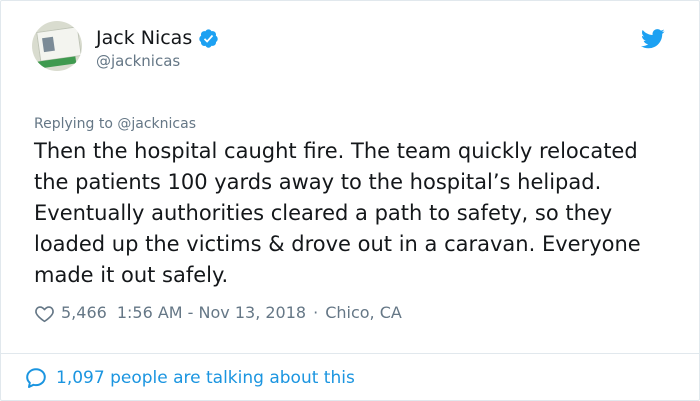  I want to click on replying-to-label: Replying to @jacknicas, so click(115, 124).